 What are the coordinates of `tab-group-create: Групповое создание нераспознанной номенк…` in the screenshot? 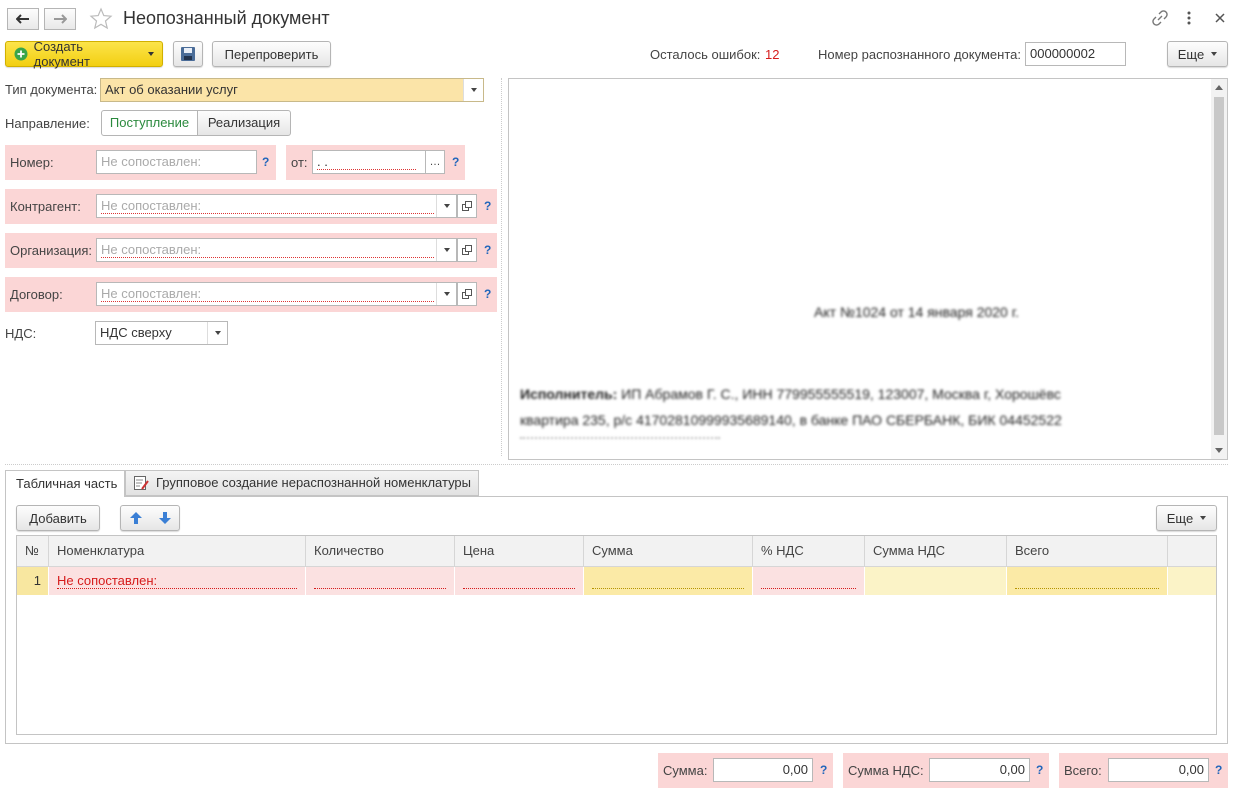 It's located at (302, 483).